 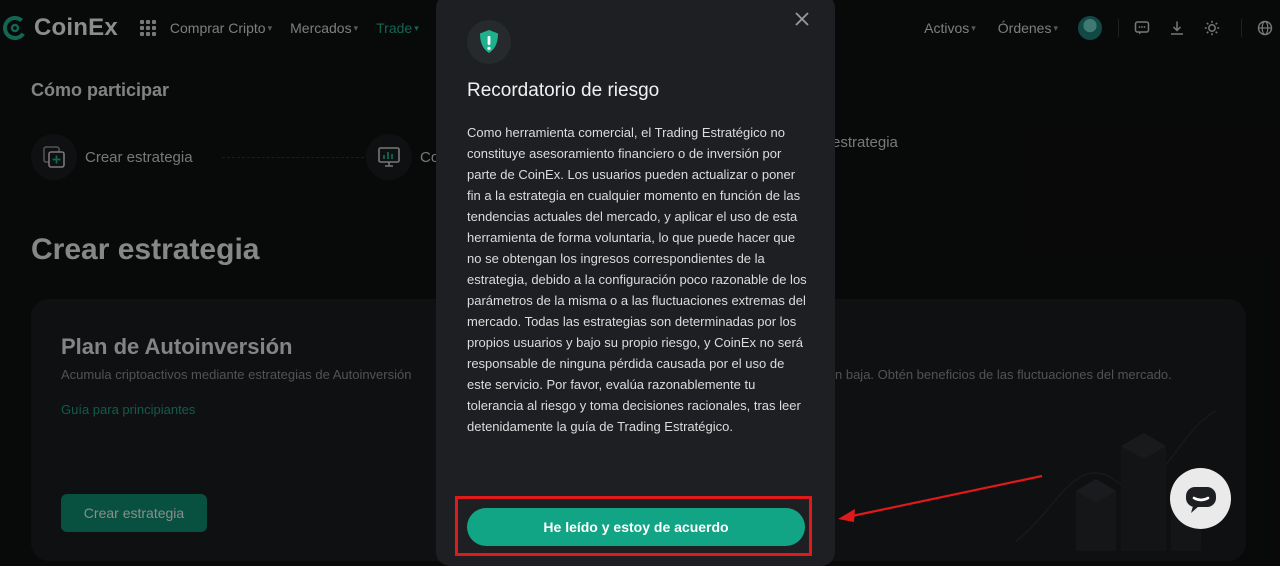 What do you see at coordinates (489, 42) in the screenshot?
I see `exclamation-shield-icon` at bounding box center [489, 42].